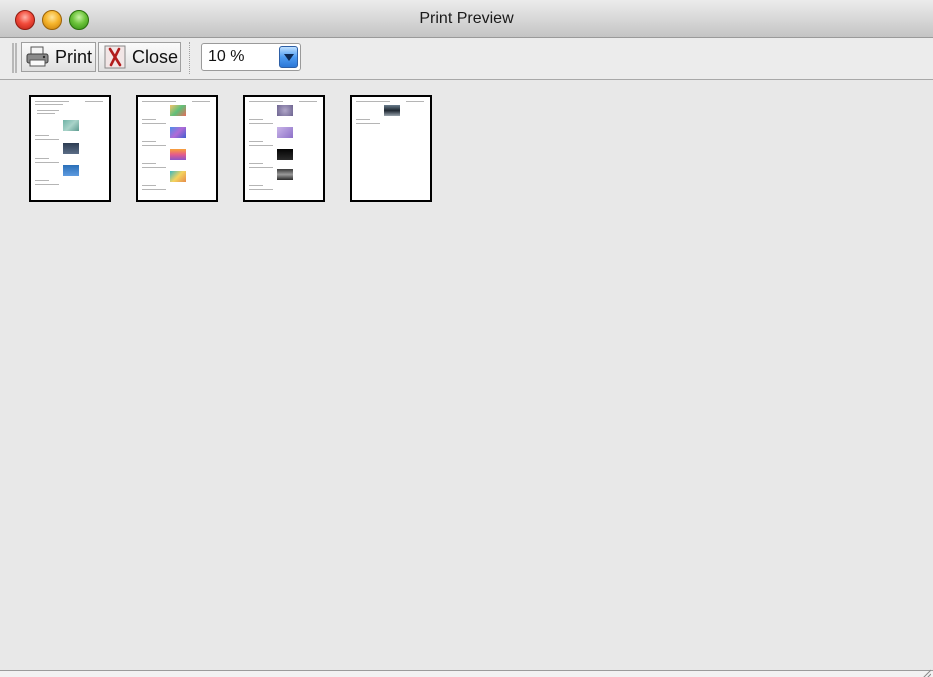  What do you see at coordinates (190, 58) in the screenshot?
I see `toolbar-separator` at bounding box center [190, 58].